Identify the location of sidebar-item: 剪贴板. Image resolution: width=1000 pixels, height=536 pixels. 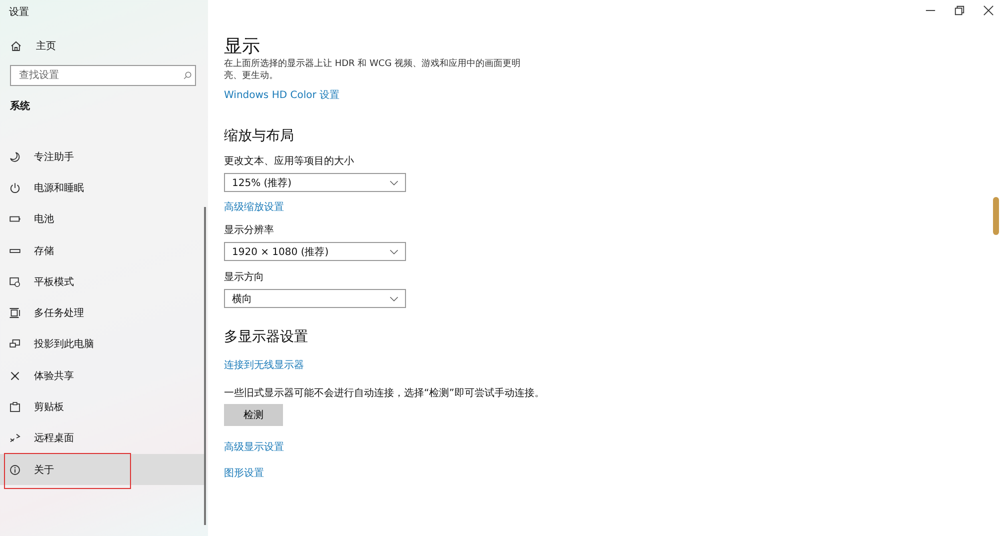
(102, 407).